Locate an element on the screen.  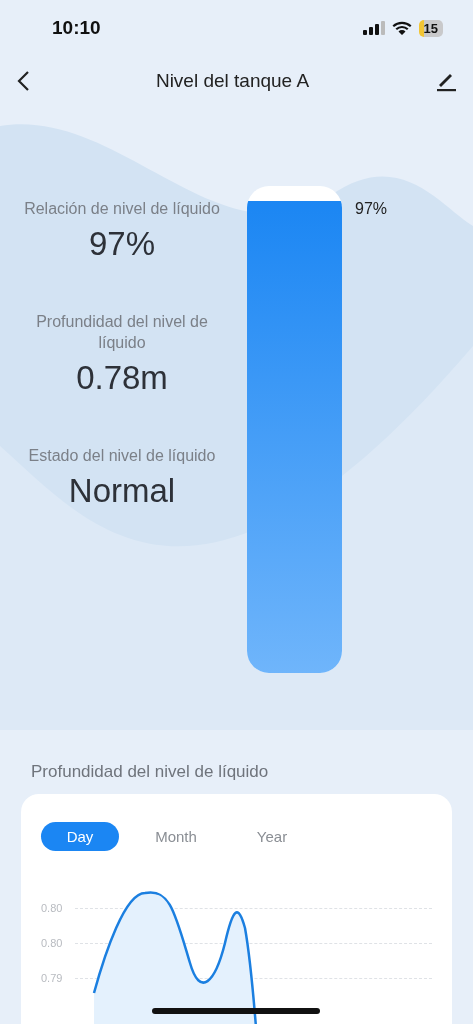
period-tab: Month is located at coordinates (176, 836).